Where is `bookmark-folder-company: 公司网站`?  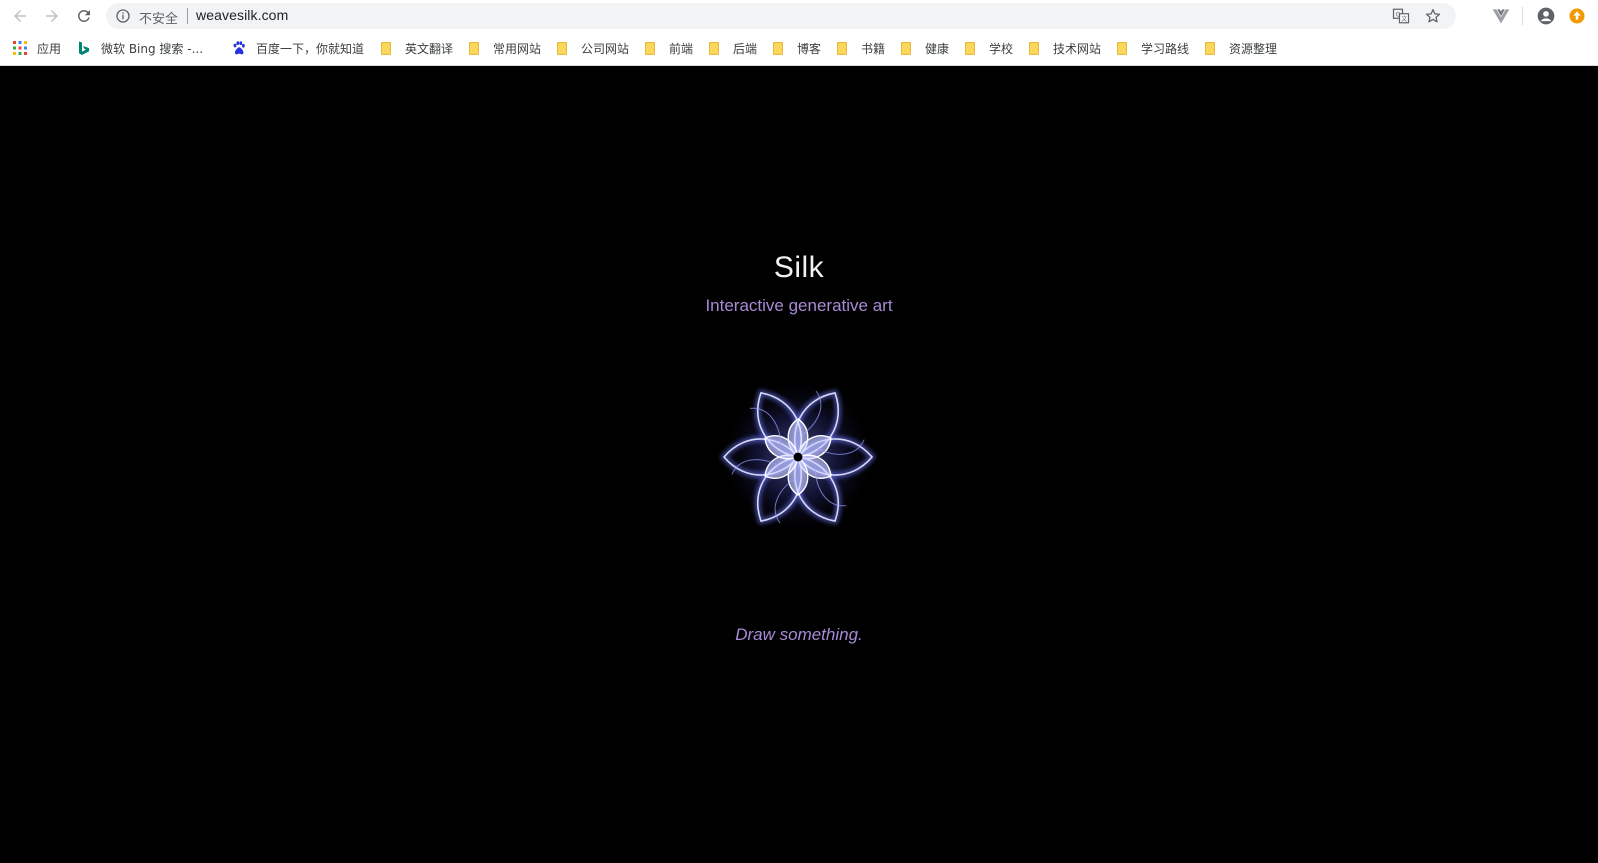
bookmark-folder-company: 公司网站 is located at coordinates (593, 48).